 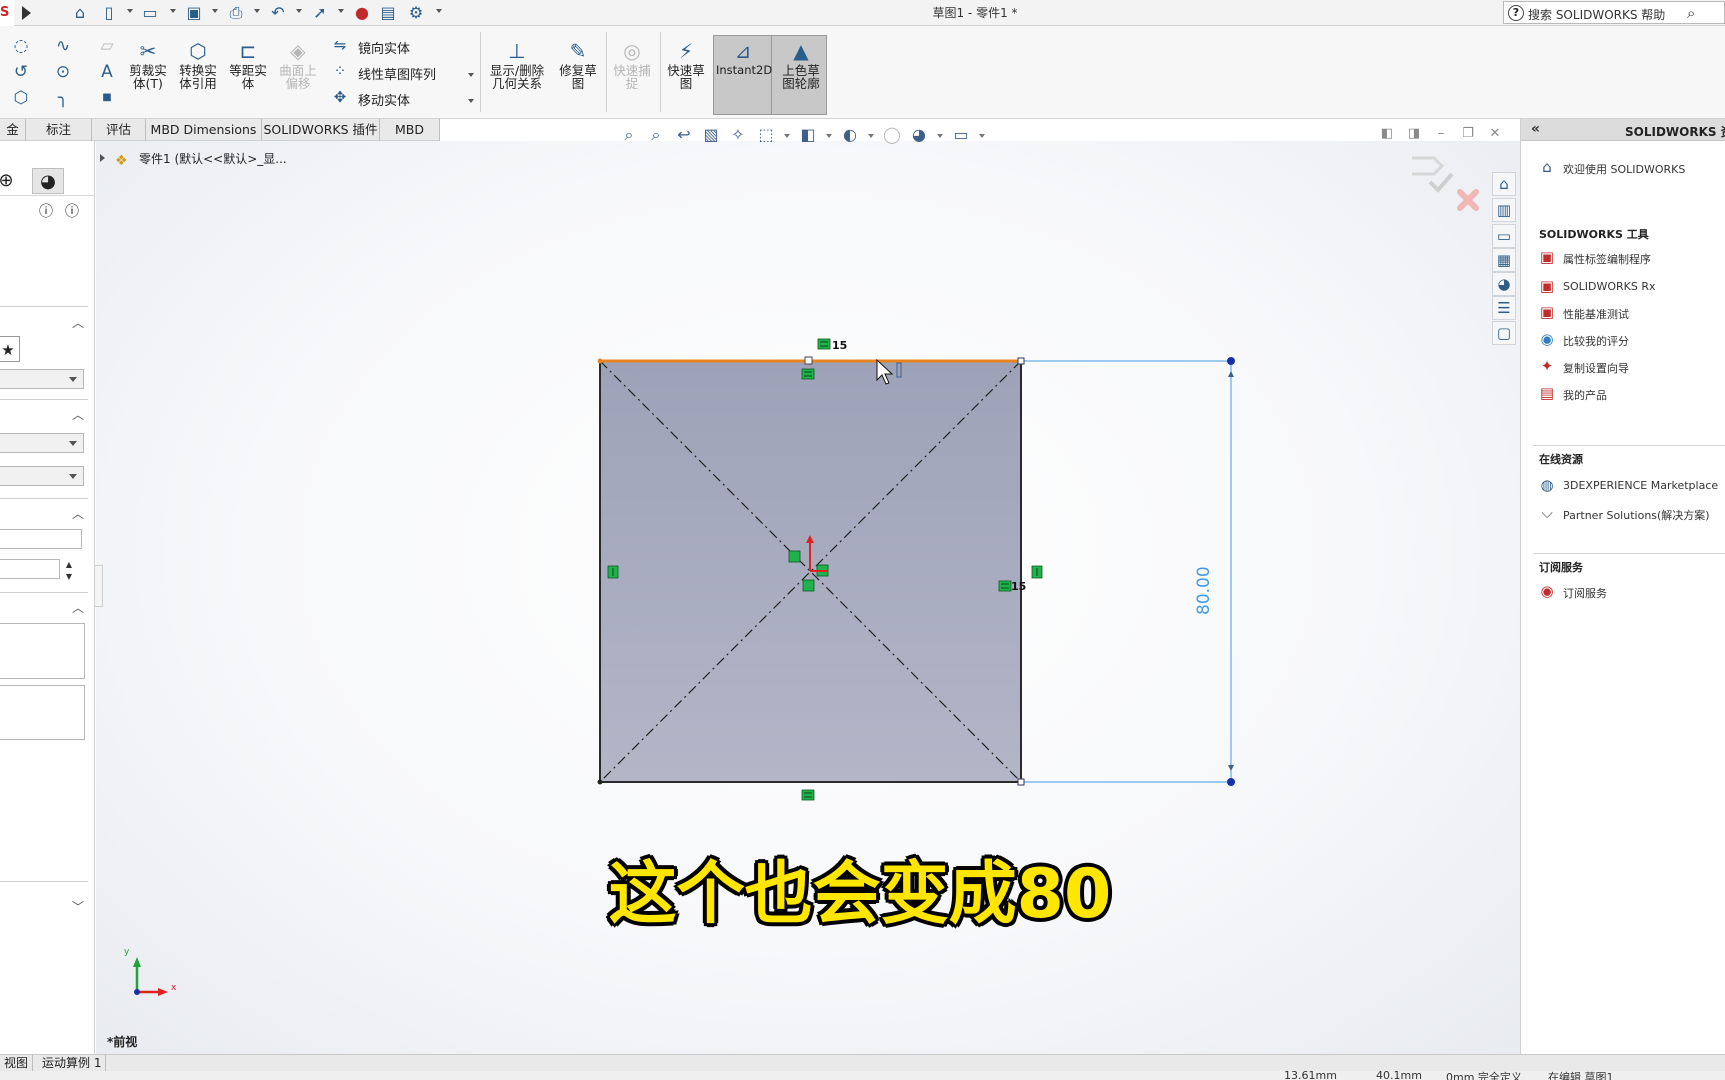 I want to click on edit-appearance-icon: ◯, so click(x=892, y=135).